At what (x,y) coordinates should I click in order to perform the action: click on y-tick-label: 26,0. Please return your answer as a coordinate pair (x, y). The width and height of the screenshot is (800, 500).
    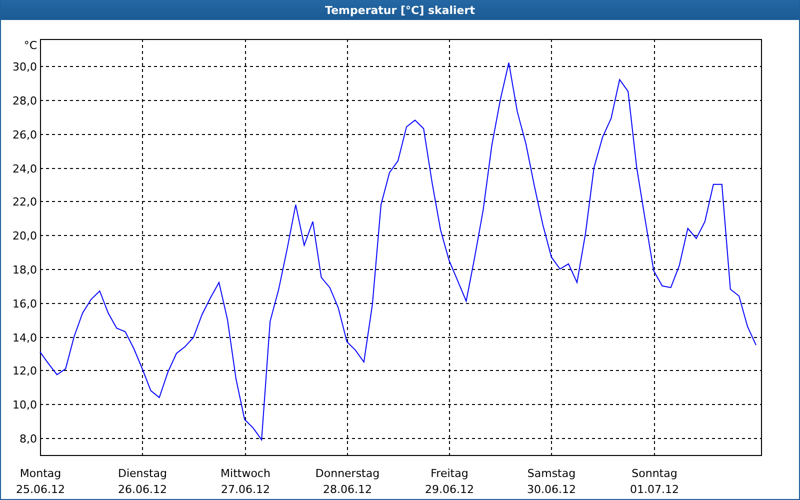
    Looking at the image, I should click on (24, 135).